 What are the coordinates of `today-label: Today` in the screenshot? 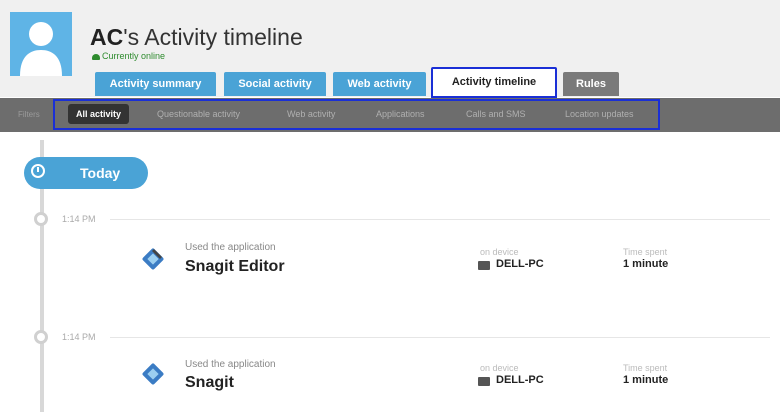 It's located at (100, 173).